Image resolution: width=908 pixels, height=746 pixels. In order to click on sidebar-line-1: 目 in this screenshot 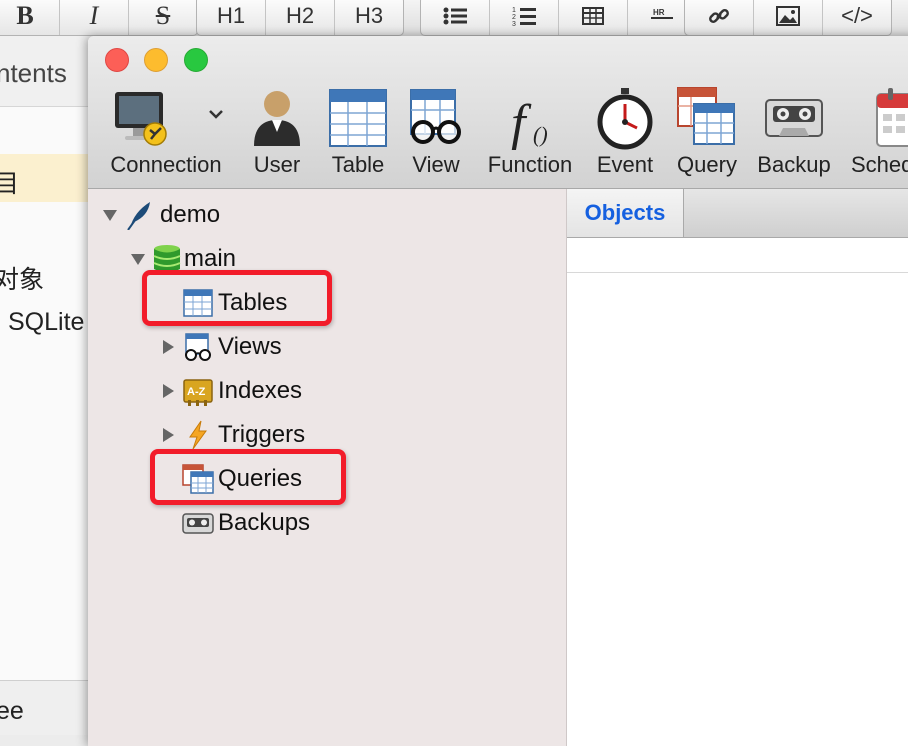, I will do `click(9, 182)`.